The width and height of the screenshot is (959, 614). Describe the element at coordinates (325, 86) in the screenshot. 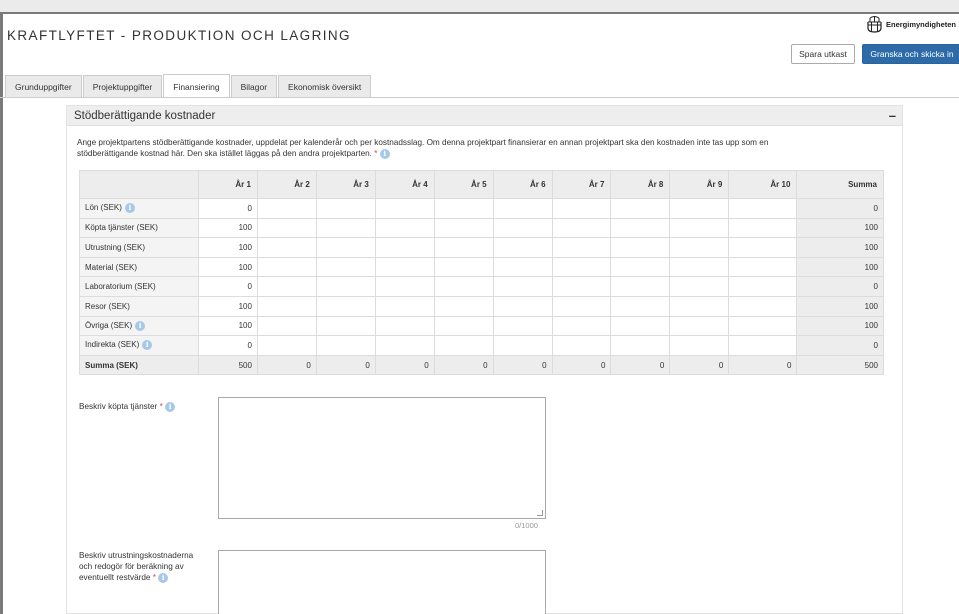

I see `tab-ekonomisk-oversikt: Ekonomisk översikt` at that location.